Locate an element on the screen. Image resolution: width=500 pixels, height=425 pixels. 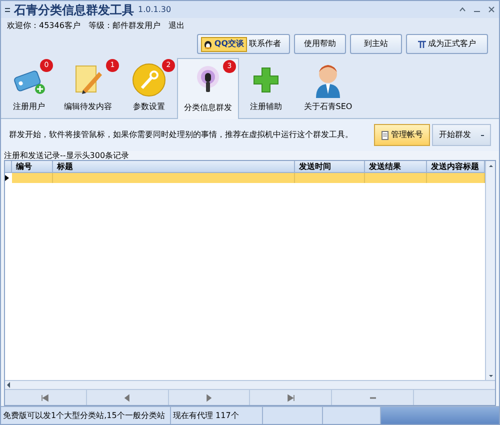
first-page-icon is located at coordinates (45, 398).